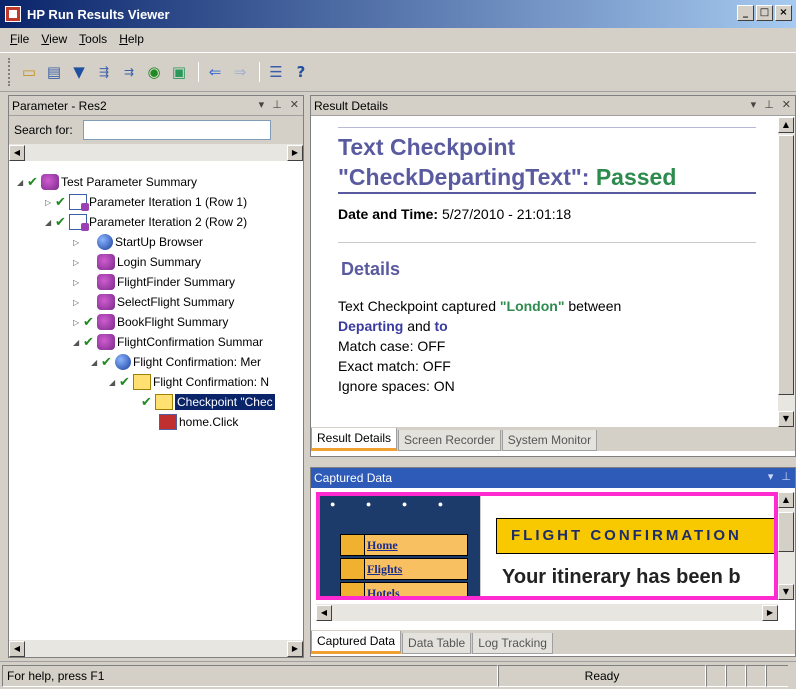 This screenshot has width=796, height=689. Describe the element at coordinates (146, 202) in the screenshot. I see `tree-node-iteration-1: ▷ ✔ Parameter Iteration 1 (Row 1)` at that location.